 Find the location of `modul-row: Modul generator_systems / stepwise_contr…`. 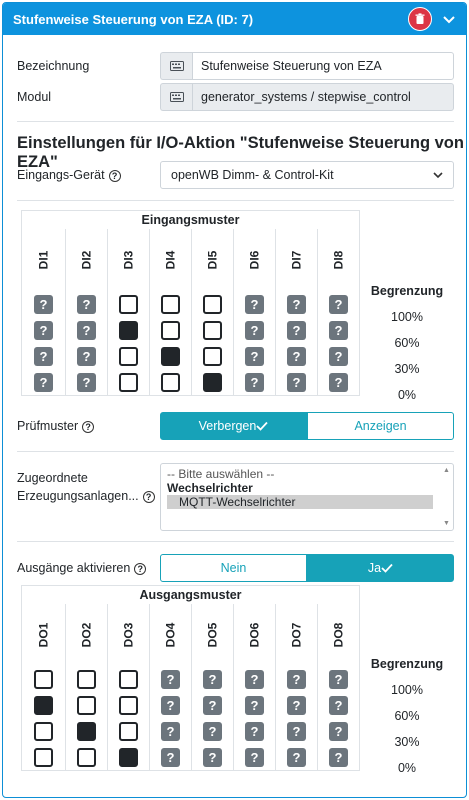

modul-row: Modul generator_systems / stepwise_contr… is located at coordinates (235, 97).